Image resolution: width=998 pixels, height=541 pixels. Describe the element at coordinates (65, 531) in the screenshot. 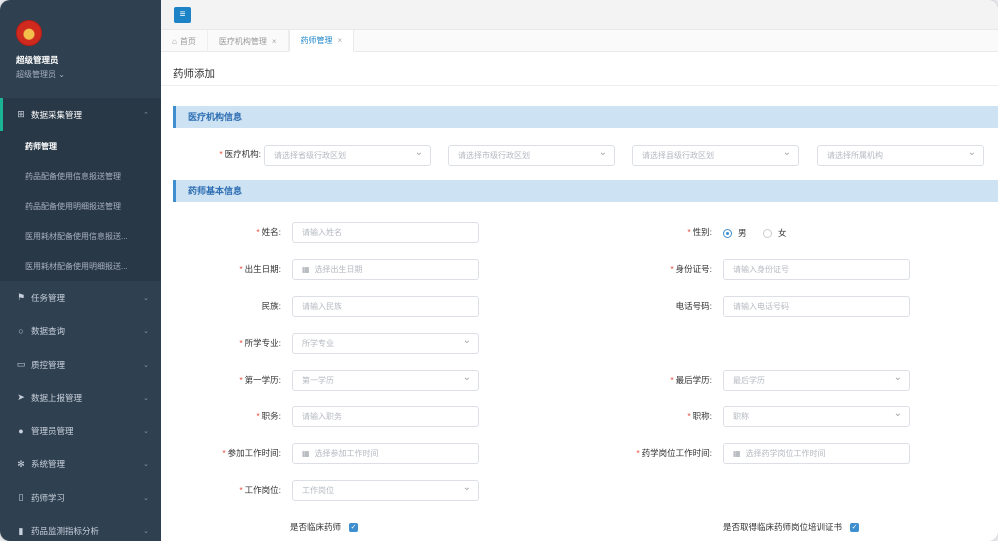

I see `menu-label: 药品监测指标分析` at that location.